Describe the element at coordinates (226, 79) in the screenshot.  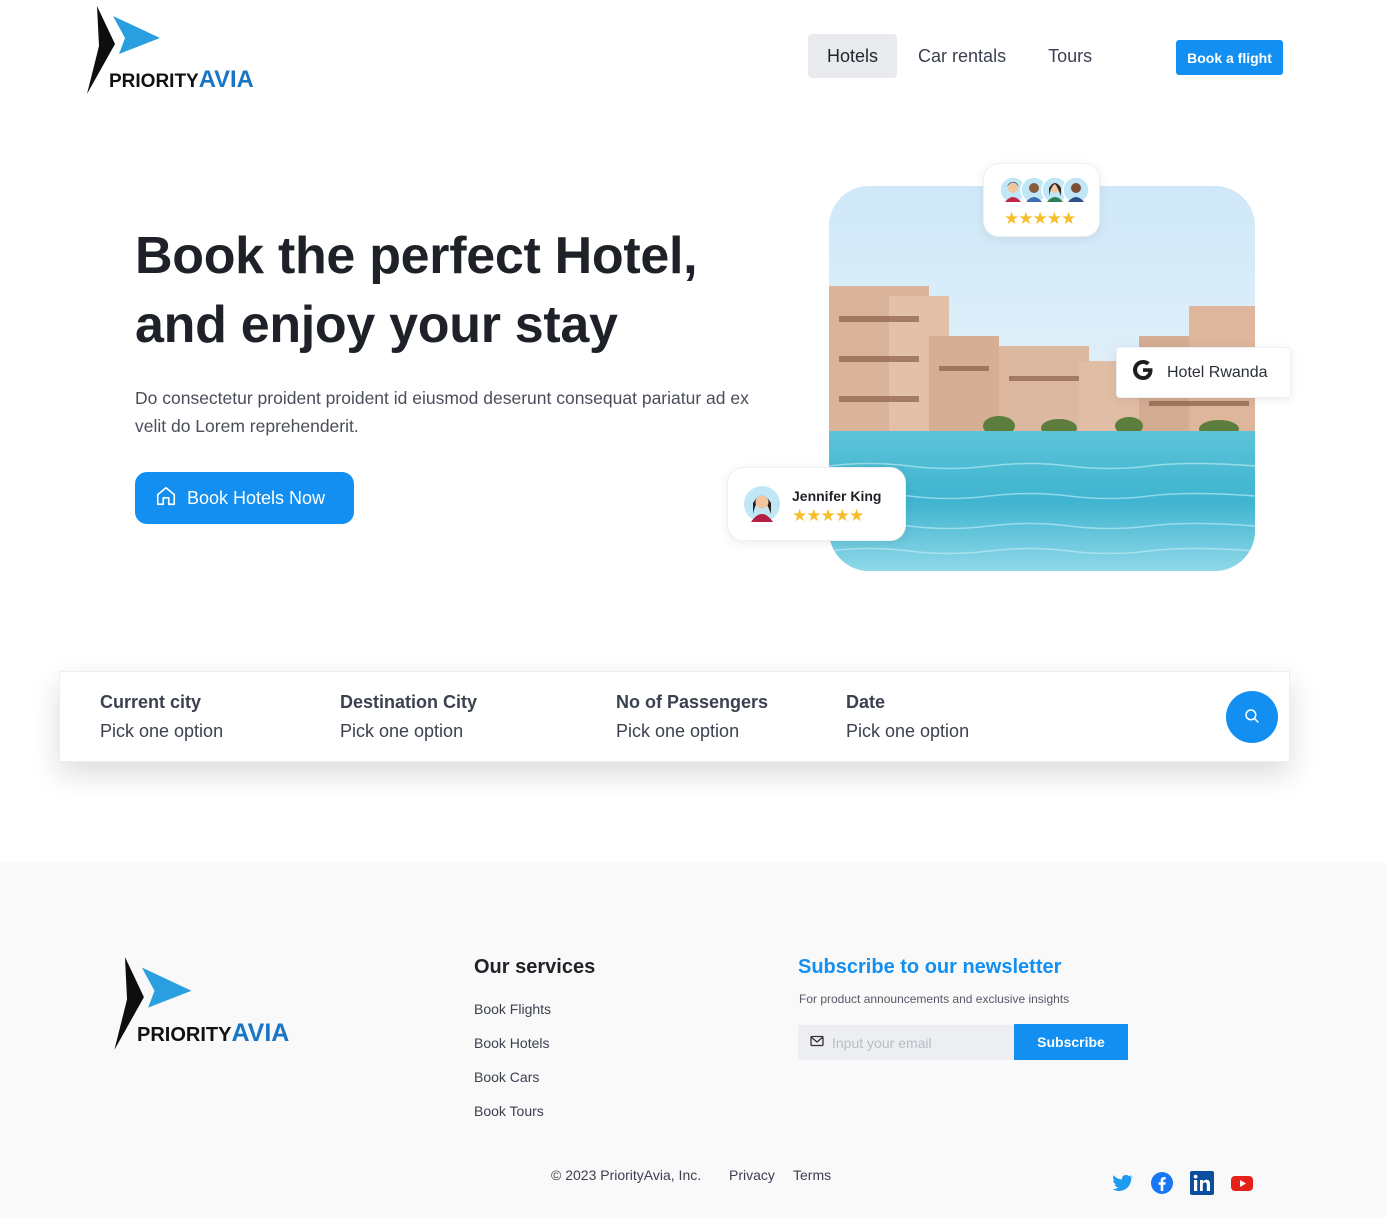
I see `logo-word-avia: AVIA` at that location.